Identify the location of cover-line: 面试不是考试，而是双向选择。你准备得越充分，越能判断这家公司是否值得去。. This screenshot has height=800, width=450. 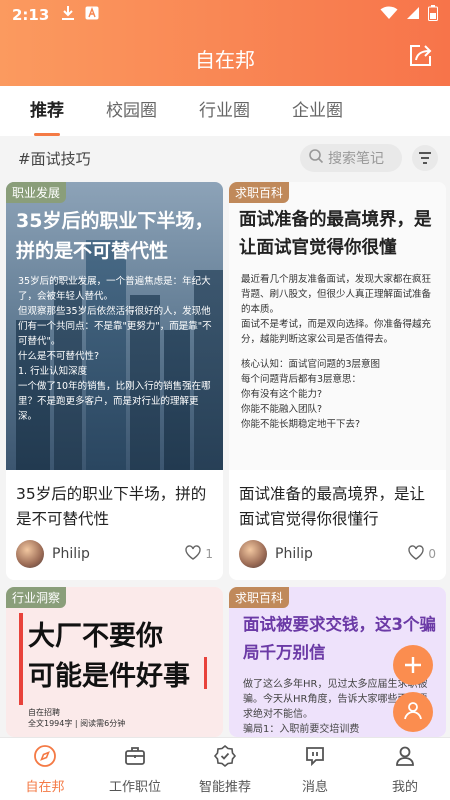
(336, 332).